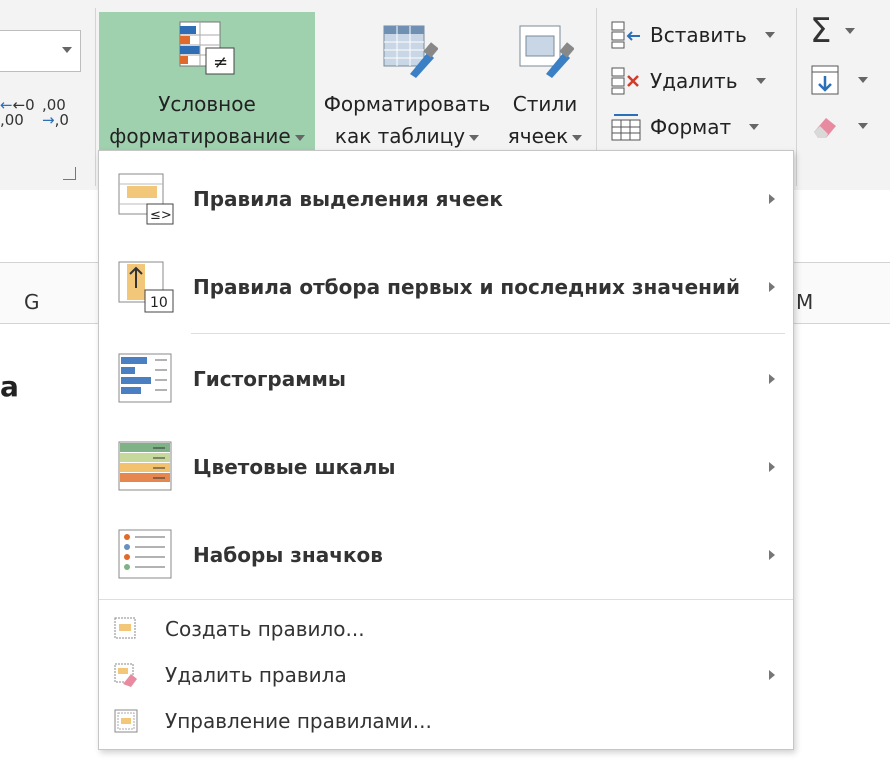 This screenshot has width=890, height=774. I want to click on cell-styles-line2: ячеек, so click(538, 136).